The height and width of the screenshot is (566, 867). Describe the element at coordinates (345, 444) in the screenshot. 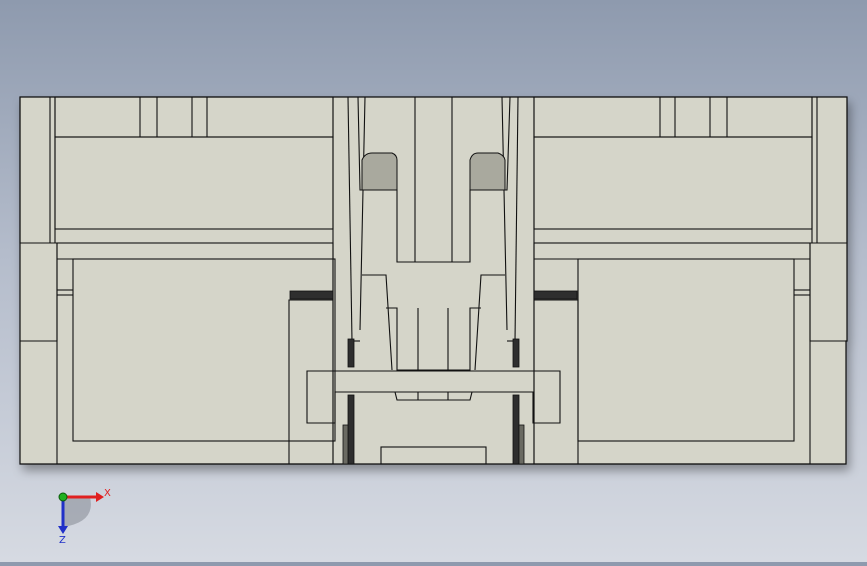

I see `left-channel-mid` at that location.